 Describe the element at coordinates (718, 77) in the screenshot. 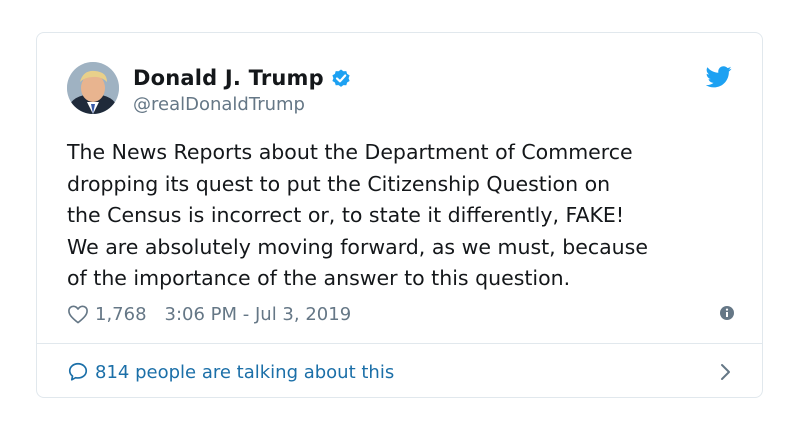

I see `twitter-bird-icon` at that location.